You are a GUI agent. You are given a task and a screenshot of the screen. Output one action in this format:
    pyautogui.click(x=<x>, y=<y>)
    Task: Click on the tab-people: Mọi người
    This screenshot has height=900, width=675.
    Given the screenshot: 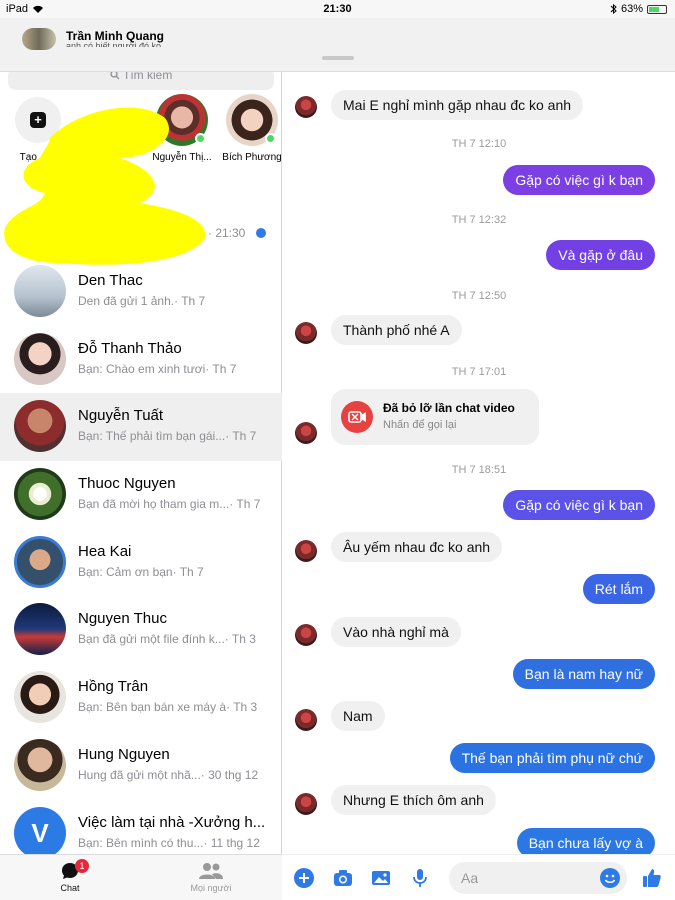 What is the action you would take?
    pyautogui.click(x=211, y=877)
    